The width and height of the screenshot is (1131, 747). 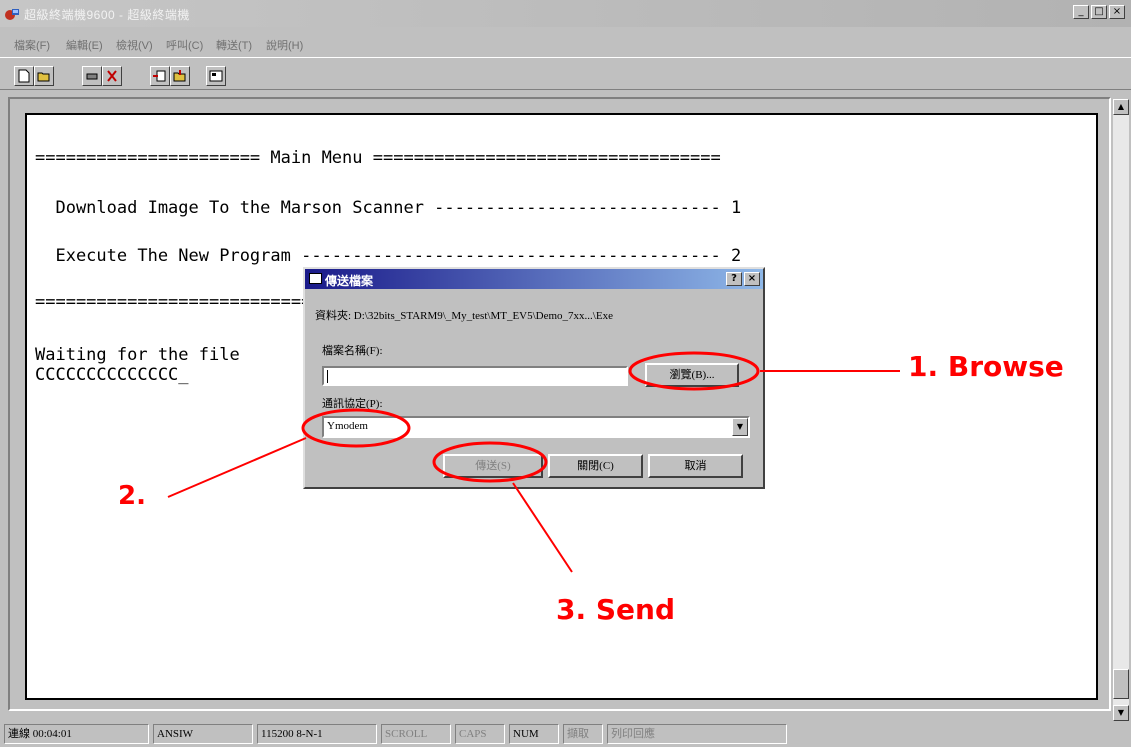 What do you see at coordinates (1081, 12) in the screenshot?
I see `minimize-button: _` at bounding box center [1081, 12].